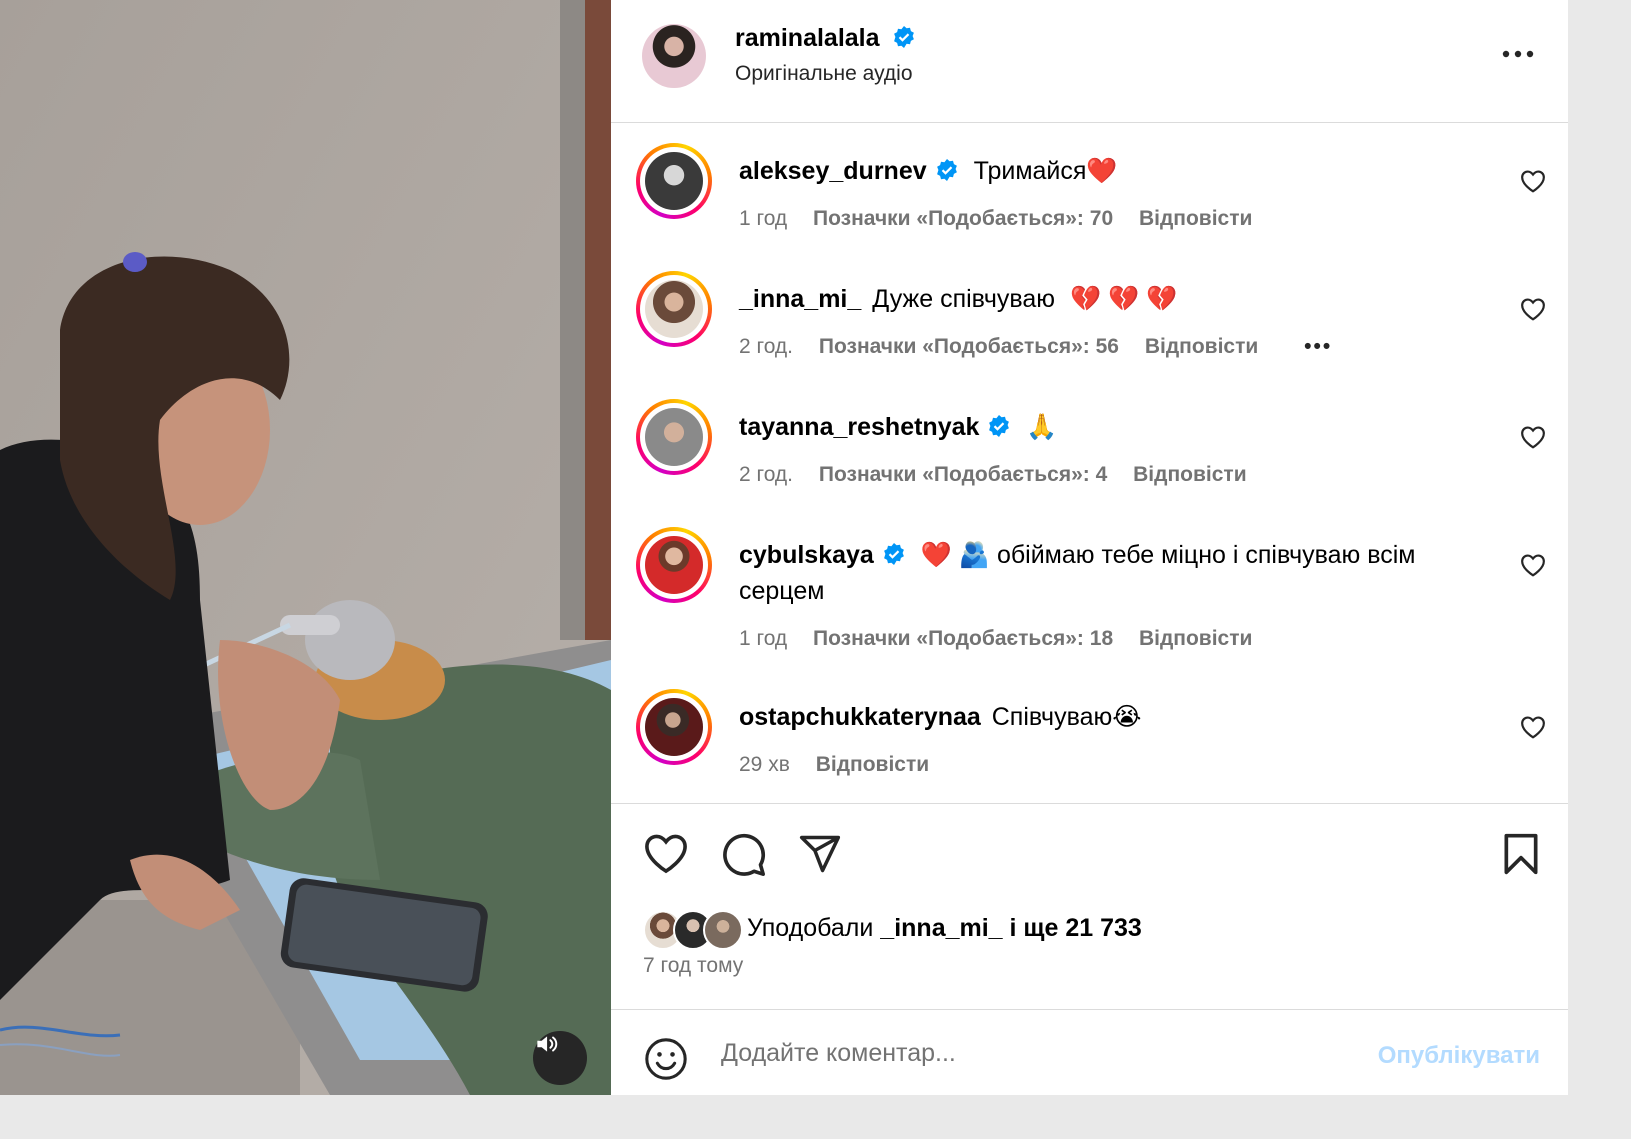  What do you see at coordinates (1089, 61) in the screenshot?
I see `post-header: raminalalala Оригінальне аудіо` at bounding box center [1089, 61].